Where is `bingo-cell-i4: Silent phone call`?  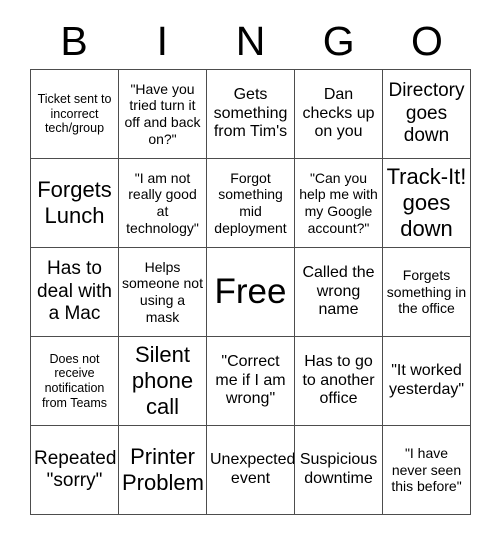 bingo-cell-i4: Silent phone call is located at coordinates (163, 381).